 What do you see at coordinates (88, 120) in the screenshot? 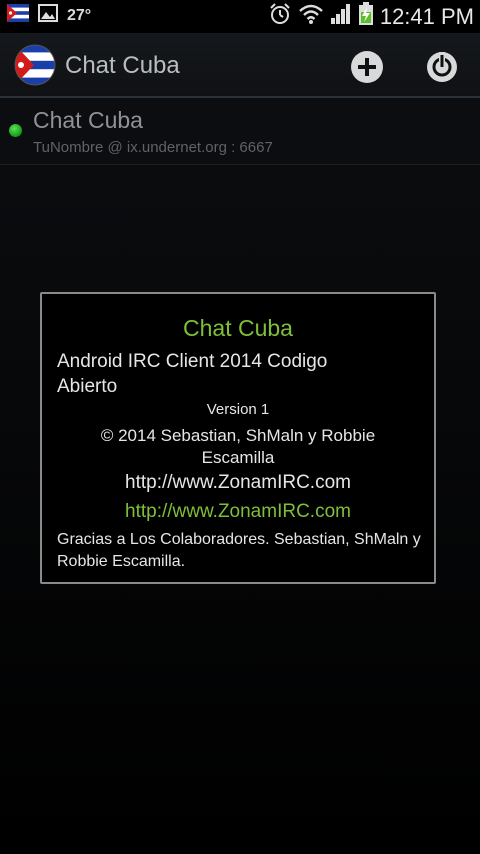
I see `server-name: Chat Cuba` at bounding box center [88, 120].